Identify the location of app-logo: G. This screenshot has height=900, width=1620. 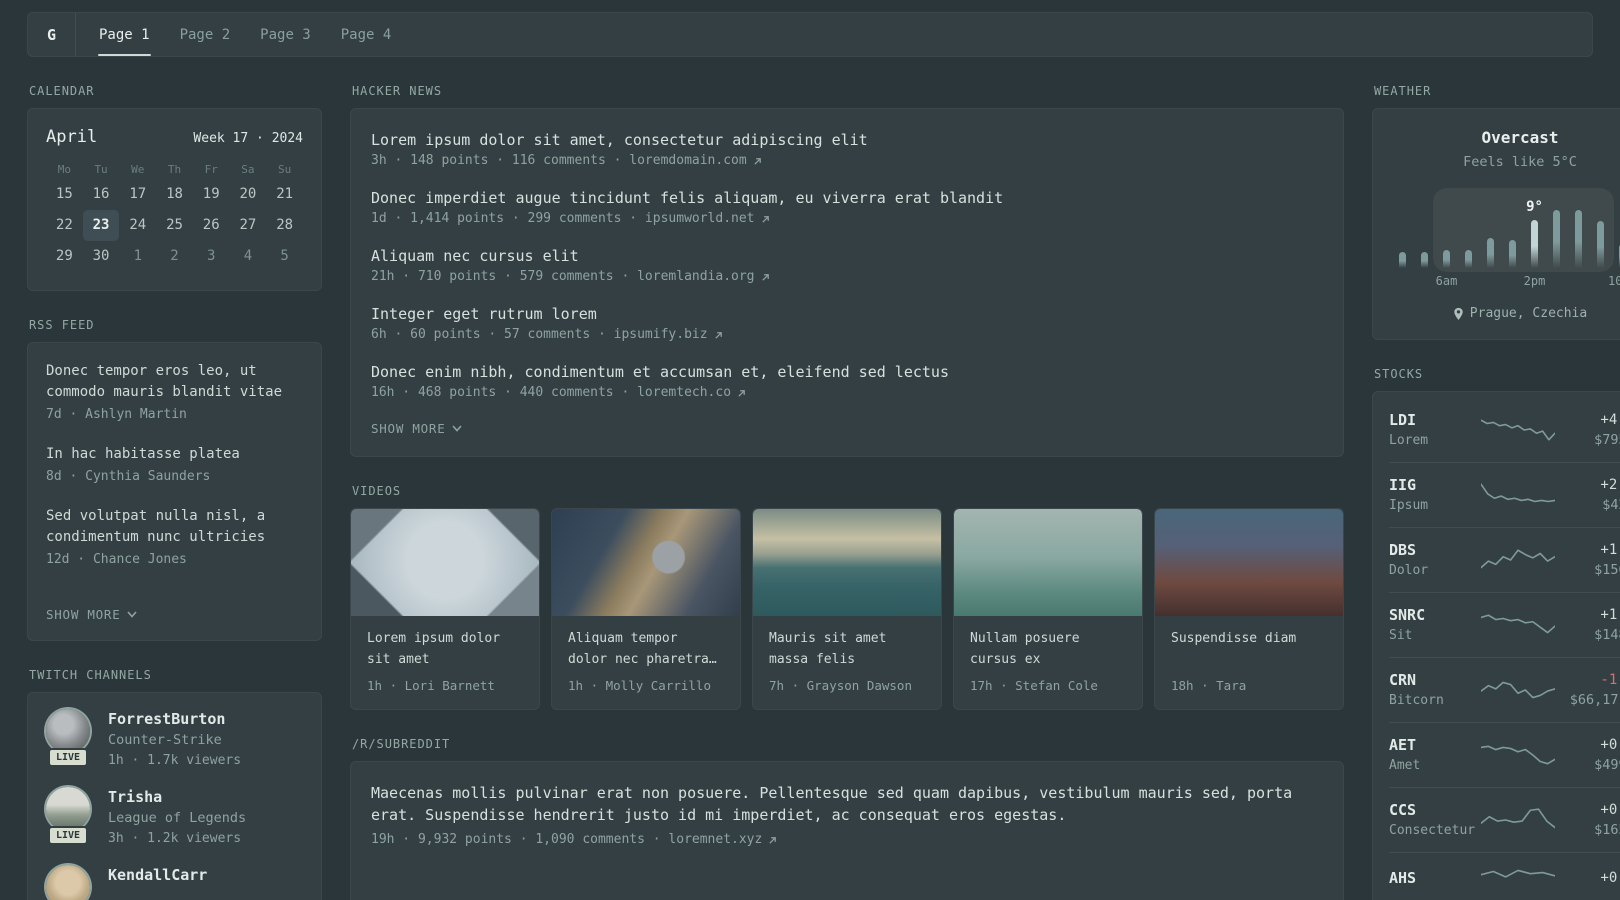
(52, 34).